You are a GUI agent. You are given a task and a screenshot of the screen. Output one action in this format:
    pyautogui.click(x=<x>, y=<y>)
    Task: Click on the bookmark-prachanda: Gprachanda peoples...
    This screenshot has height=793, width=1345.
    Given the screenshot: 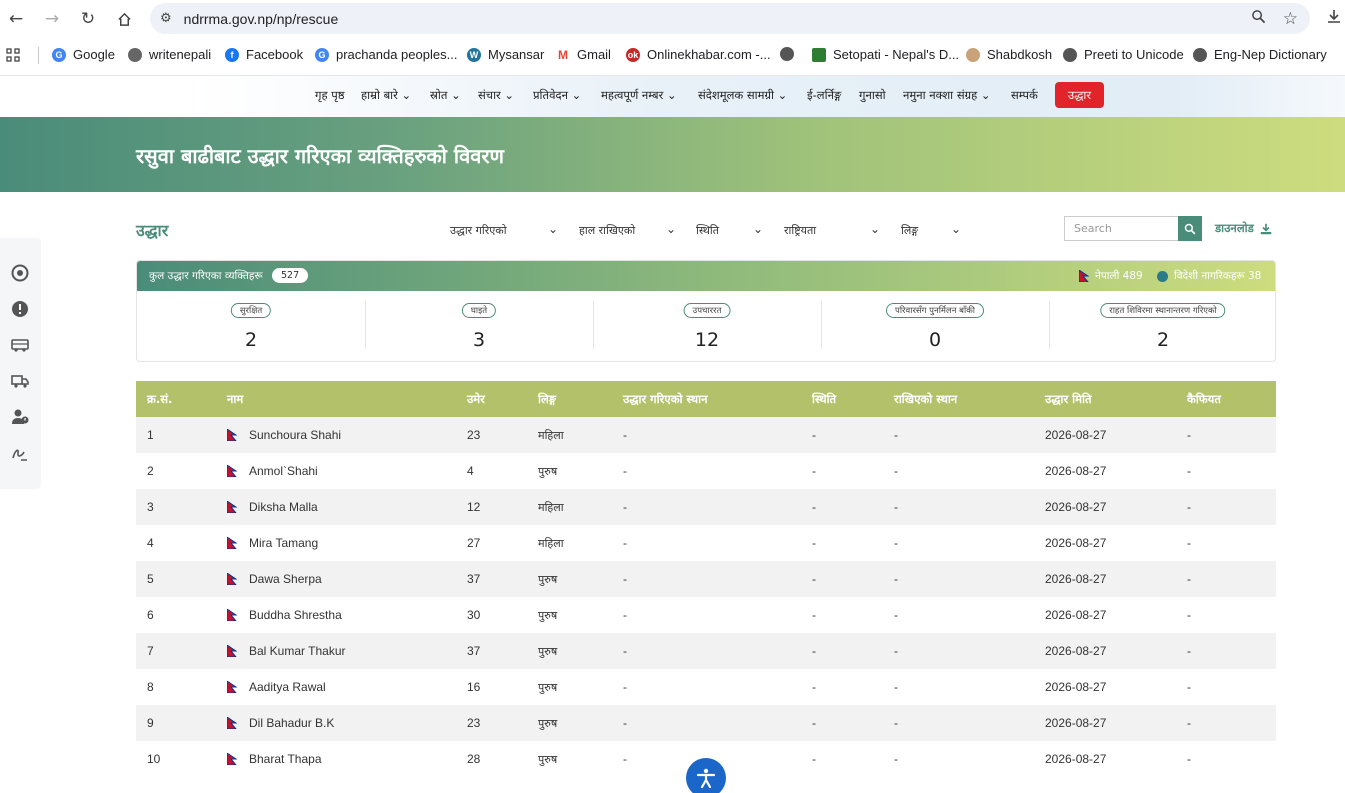 What is the action you would take?
    pyautogui.click(x=386, y=54)
    